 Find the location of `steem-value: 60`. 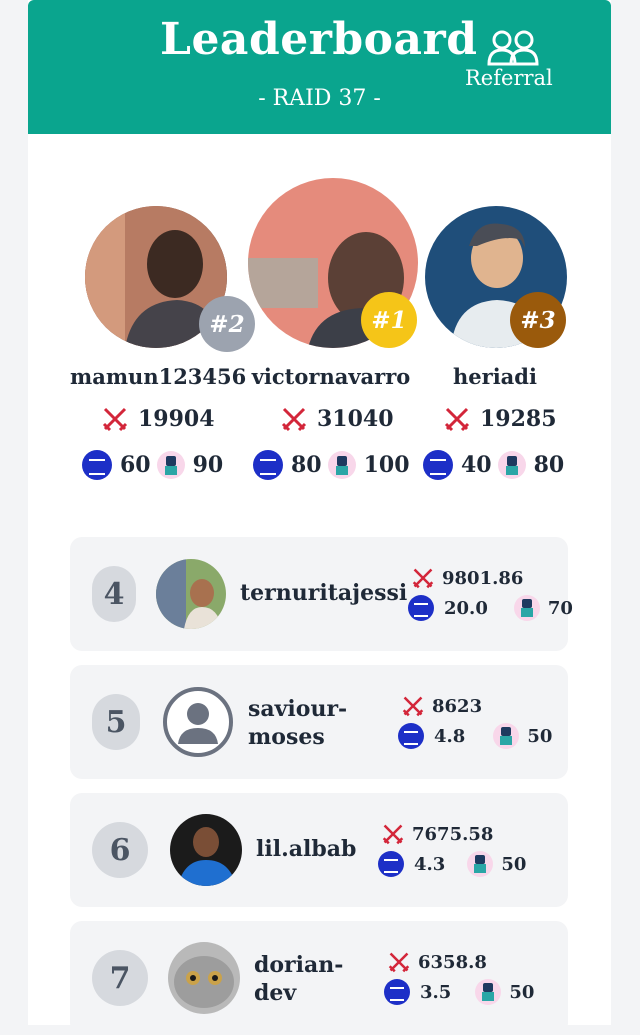

steem-value: 60 is located at coordinates (135, 465).